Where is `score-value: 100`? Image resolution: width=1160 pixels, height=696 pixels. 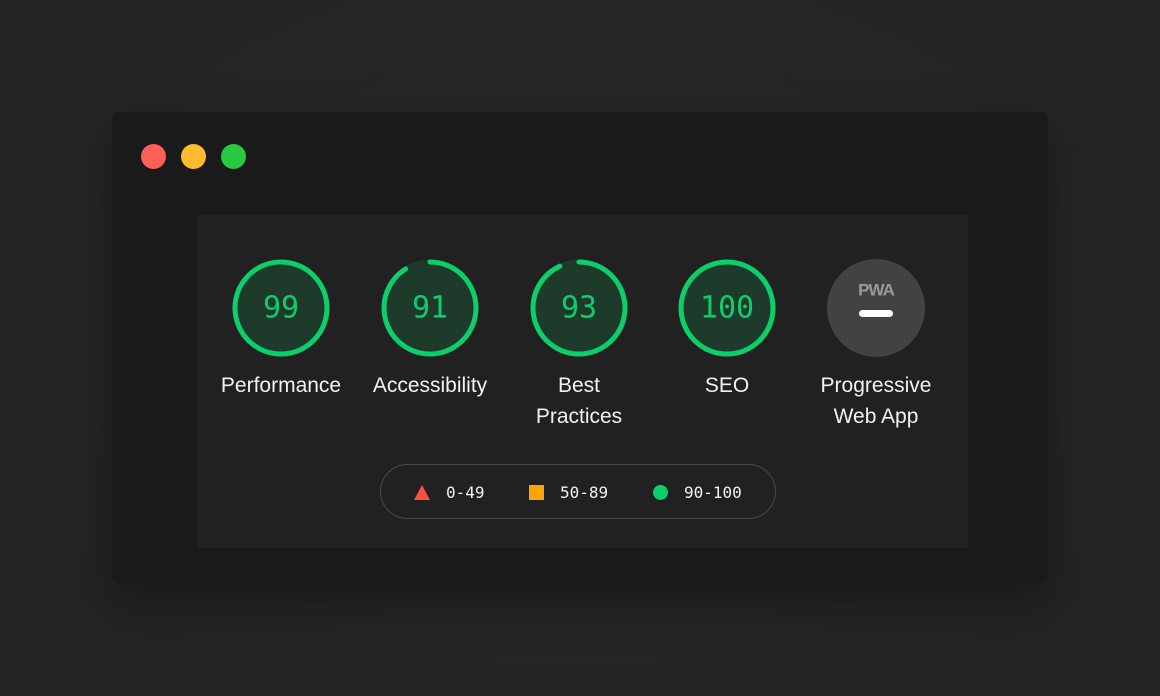
score-value: 100 is located at coordinates (727, 308).